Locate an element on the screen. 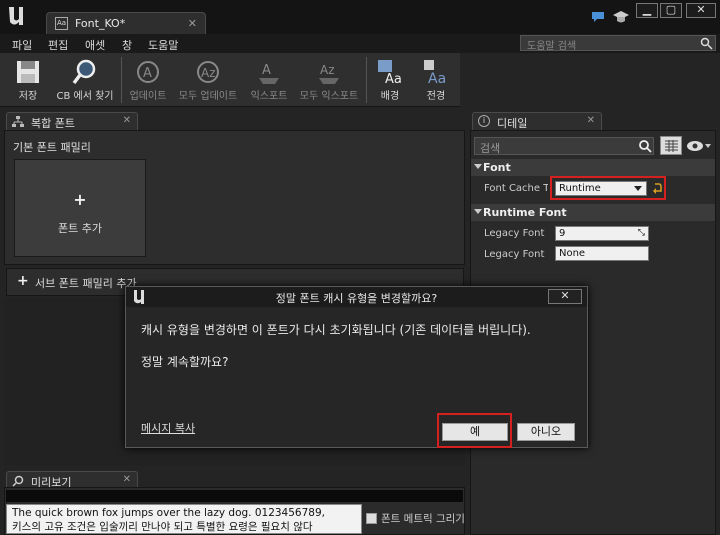  update-icon: A is located at coordinates (148, 72).